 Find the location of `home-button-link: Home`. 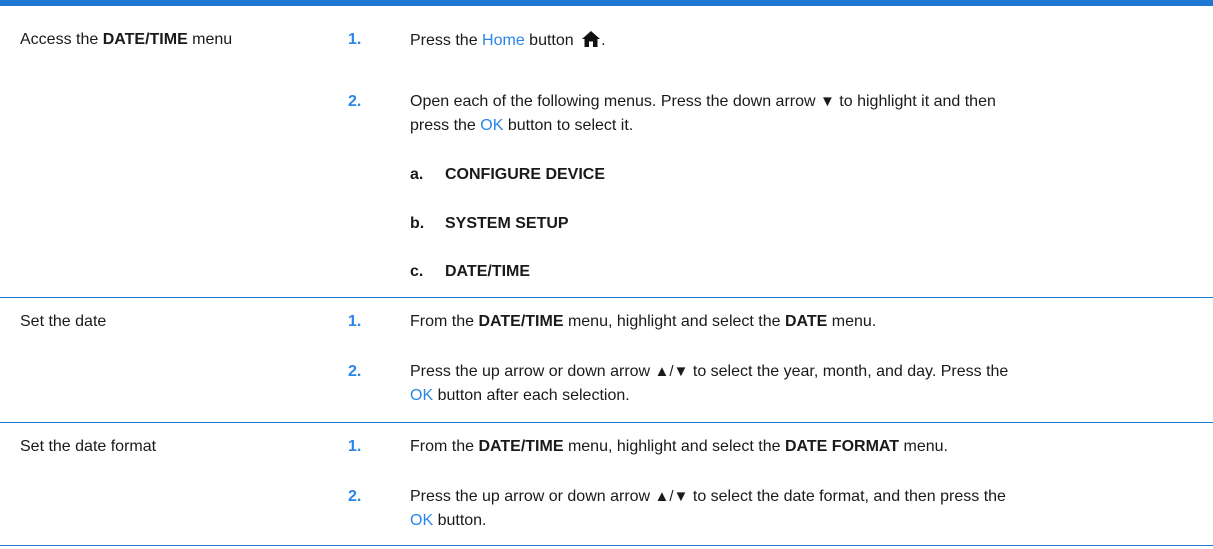

home-button-link: Home is located at coordinates (503, 40).